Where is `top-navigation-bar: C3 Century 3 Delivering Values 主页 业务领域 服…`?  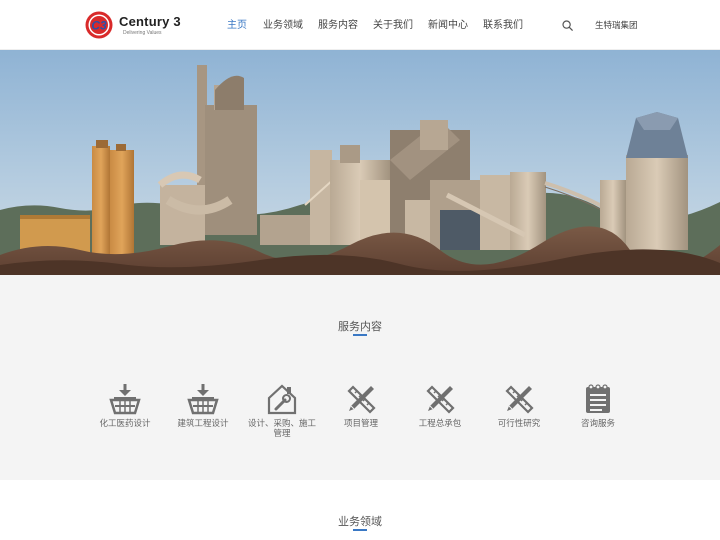 top-navigation-bar: C3 Century 3 Delivering Values 主页 业务领域 服… is located at coordinates (360, 25).